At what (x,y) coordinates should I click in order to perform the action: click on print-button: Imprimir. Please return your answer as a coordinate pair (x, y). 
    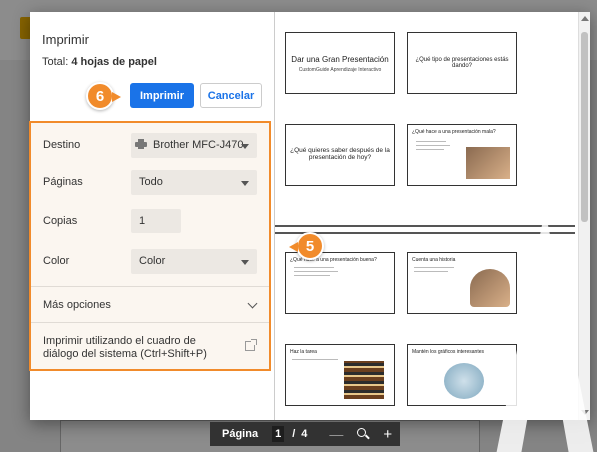
    Looking at the image, I should click on (162, 95).